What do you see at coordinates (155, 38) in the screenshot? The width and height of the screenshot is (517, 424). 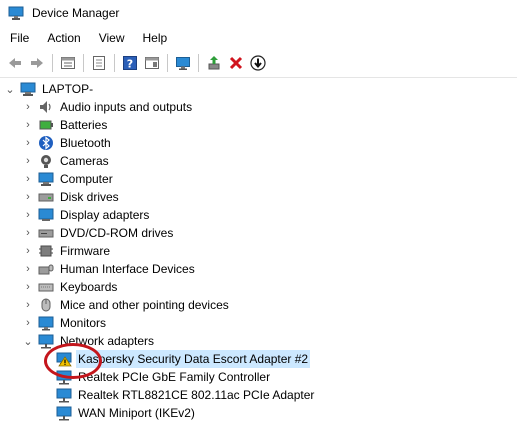 I see `menu-help: Help` at bounding box center [155, 38].